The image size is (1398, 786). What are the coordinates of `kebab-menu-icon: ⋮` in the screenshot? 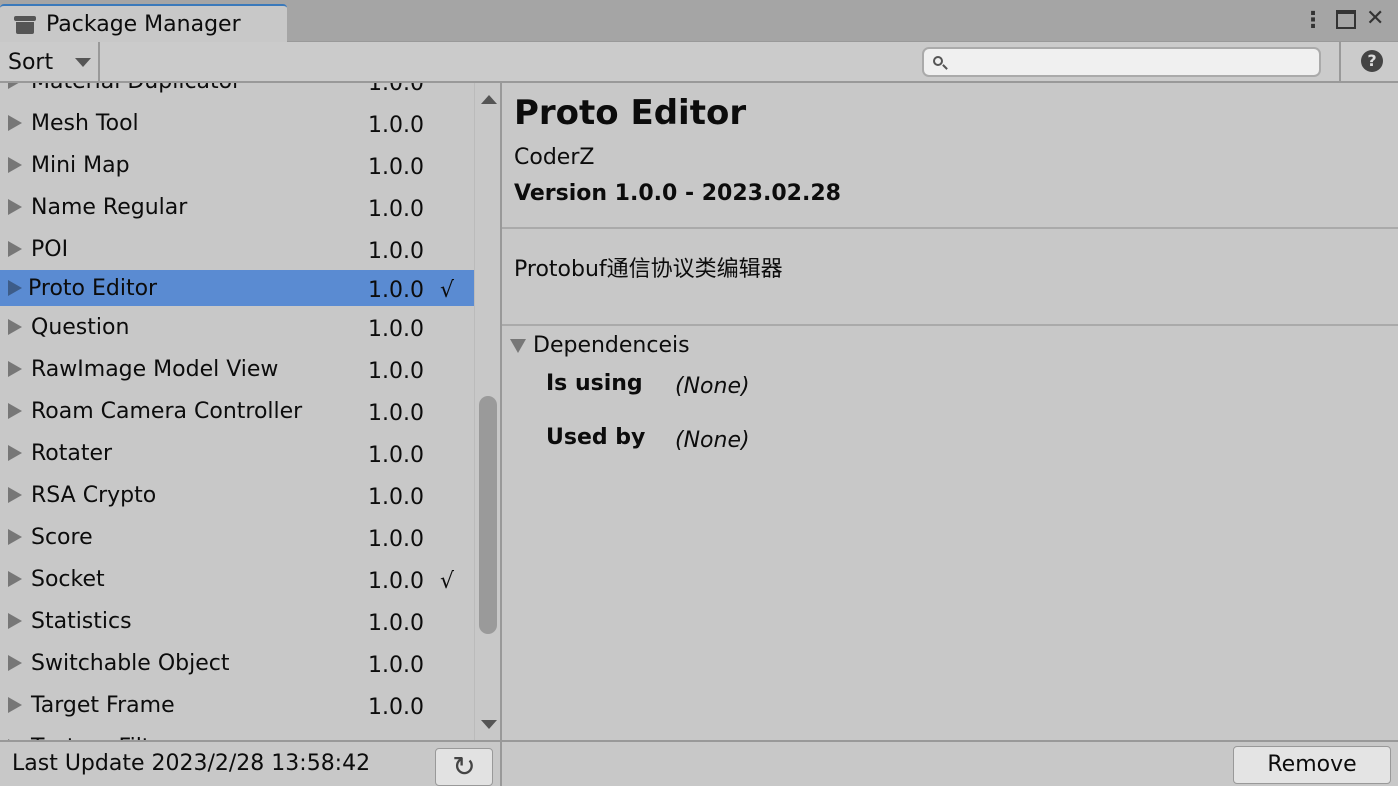 It's located at (1313, 20).